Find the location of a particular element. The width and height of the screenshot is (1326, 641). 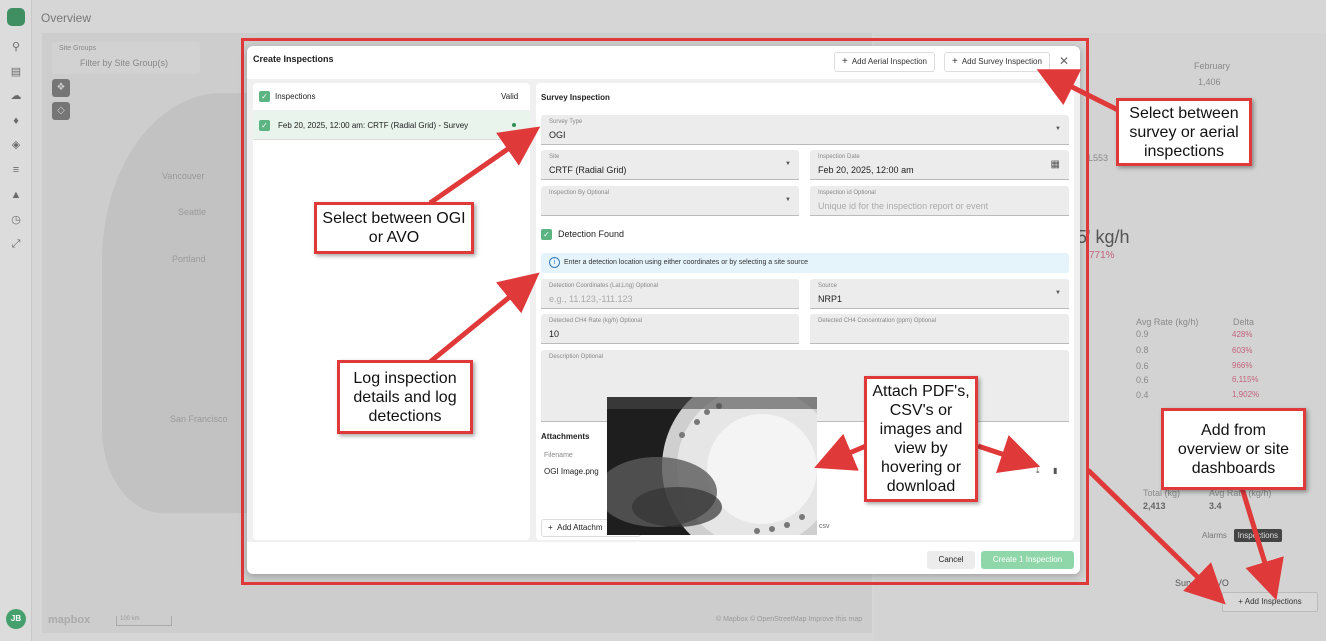

site-group-filter: Site Groups Filter by Site Group(s) is located at coordinates (126, 58).